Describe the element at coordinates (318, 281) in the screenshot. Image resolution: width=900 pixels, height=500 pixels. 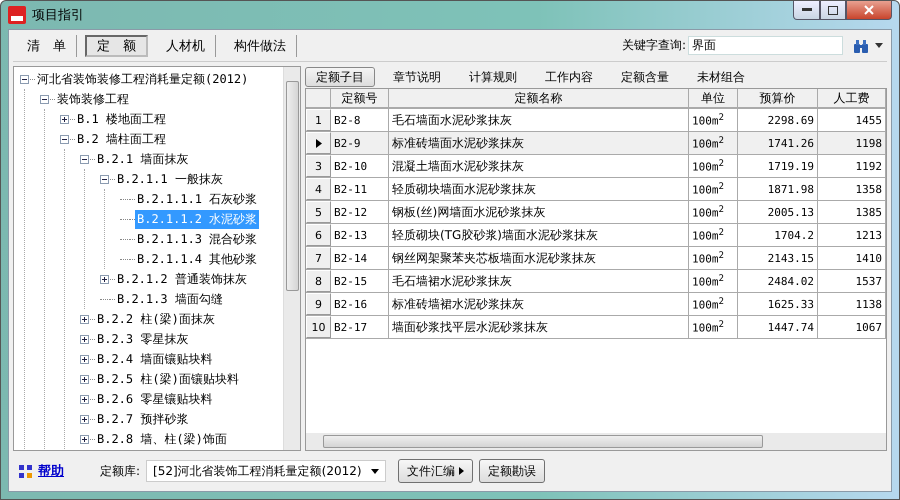
I see `row-header: 8` at that location.